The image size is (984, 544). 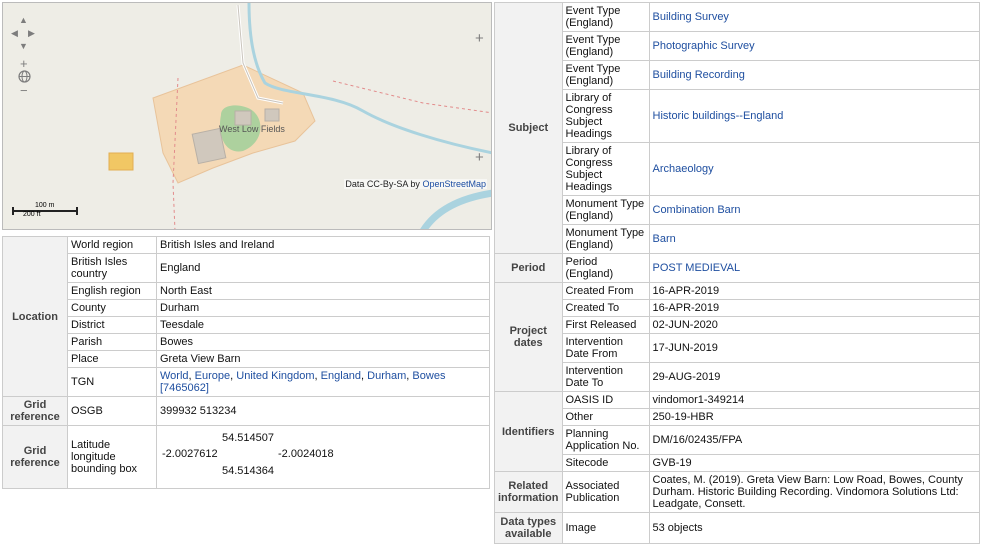 What do you see at coordinates (605, 46) in the screenshot?
I see `row-key: Event Type (England)` at bounding box center [605, 46].